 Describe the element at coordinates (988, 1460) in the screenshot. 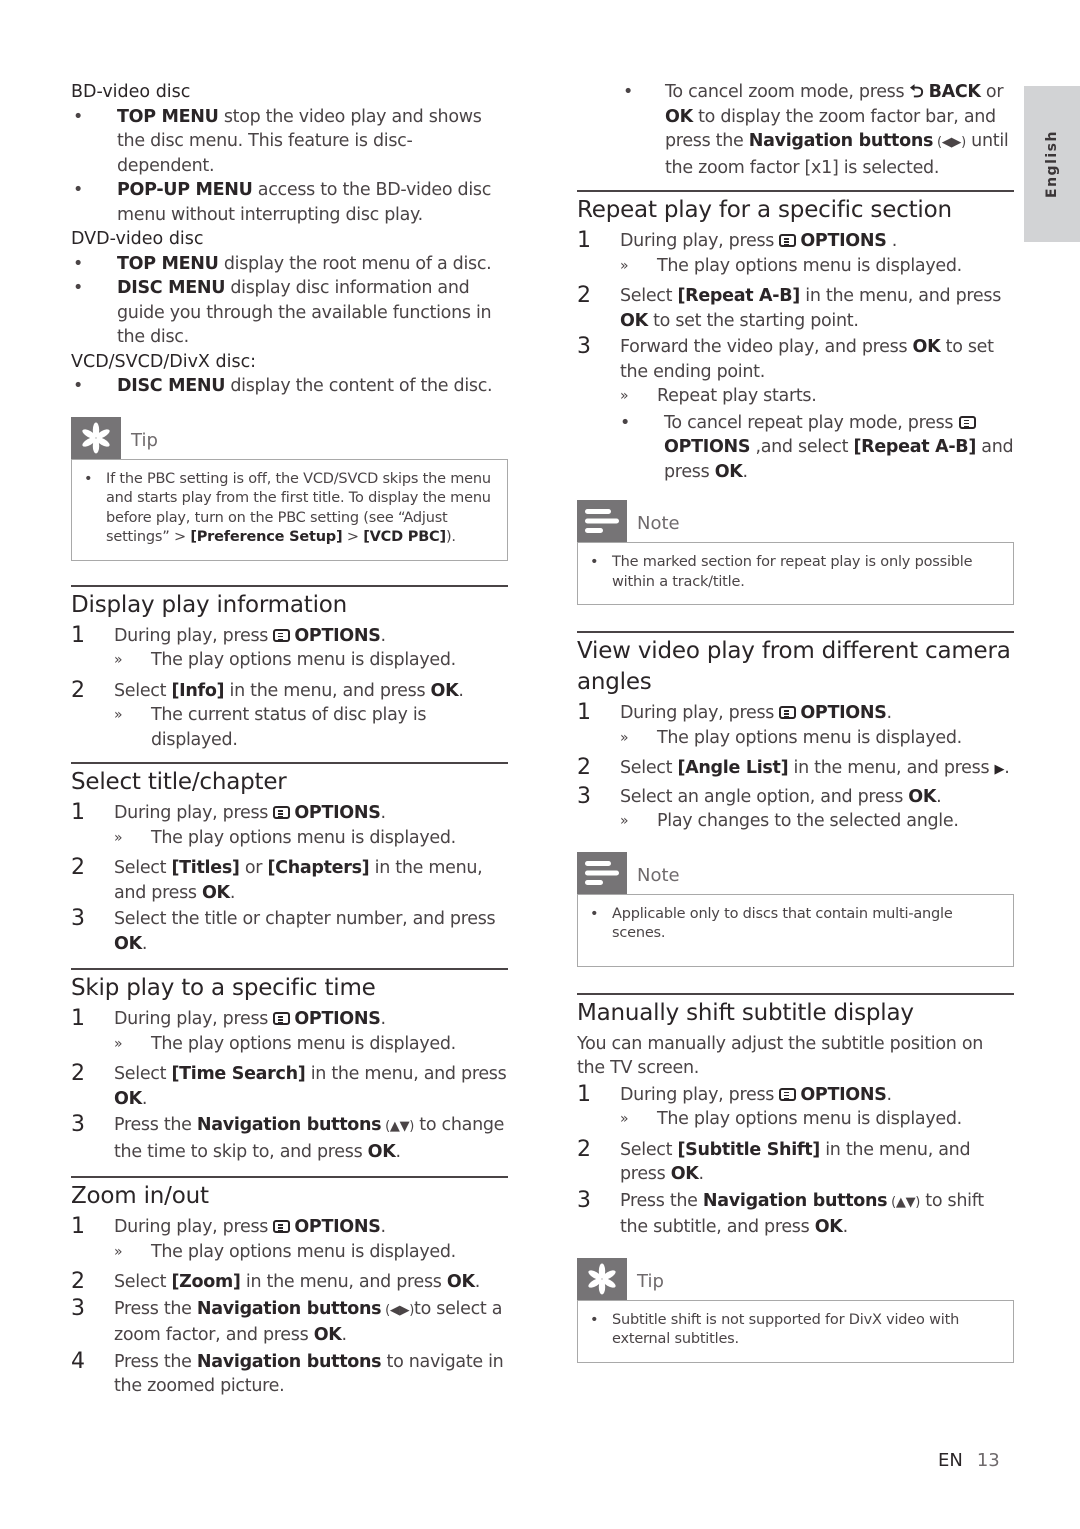

I see `page-number: 13` at that location.